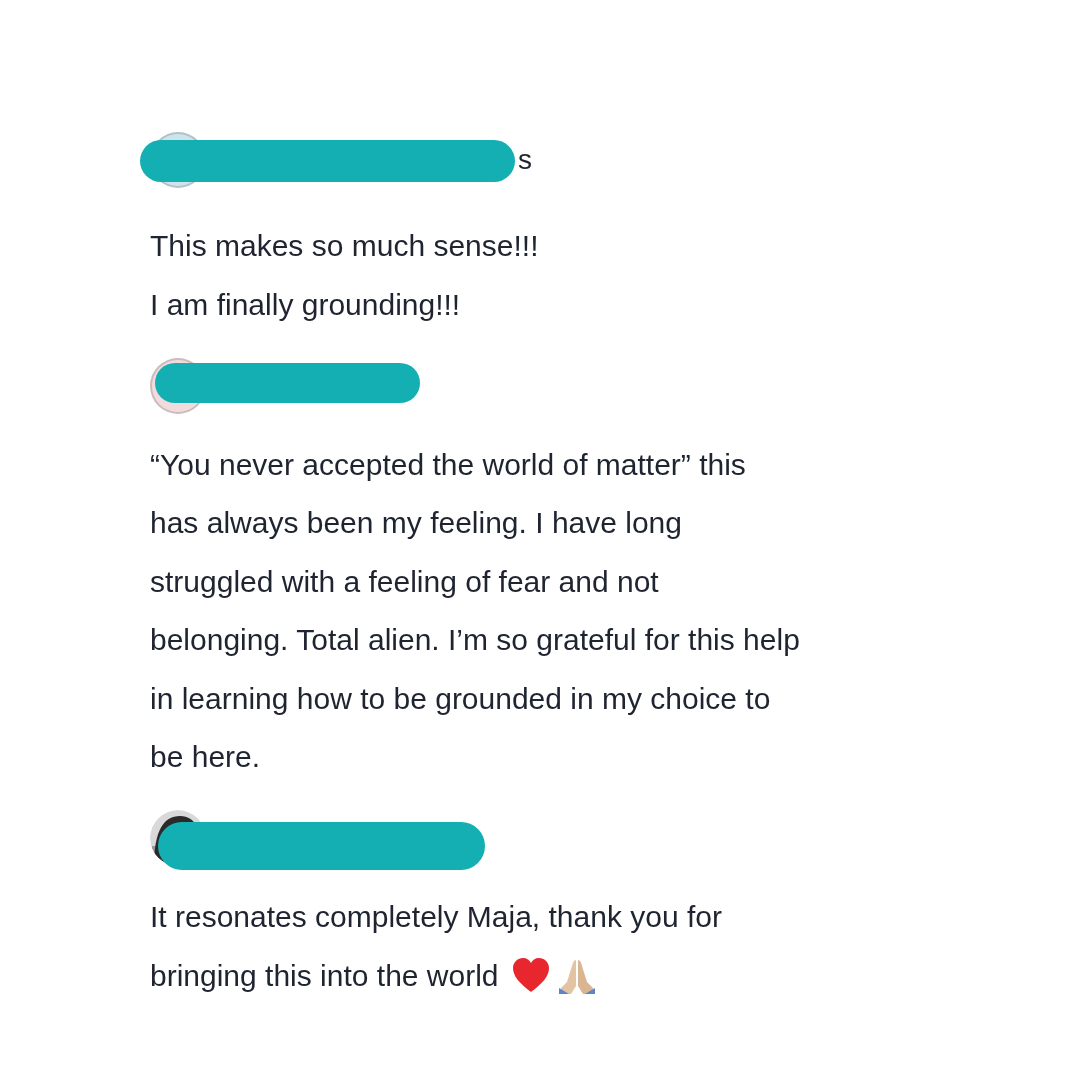 The height and width of the screenshot is (1080, 1080). What do you see at coordinates (448, 464) in the screenshot?
I see `comment-text: “You never accepted the world of matter” this` at bounding box center [448, 464].